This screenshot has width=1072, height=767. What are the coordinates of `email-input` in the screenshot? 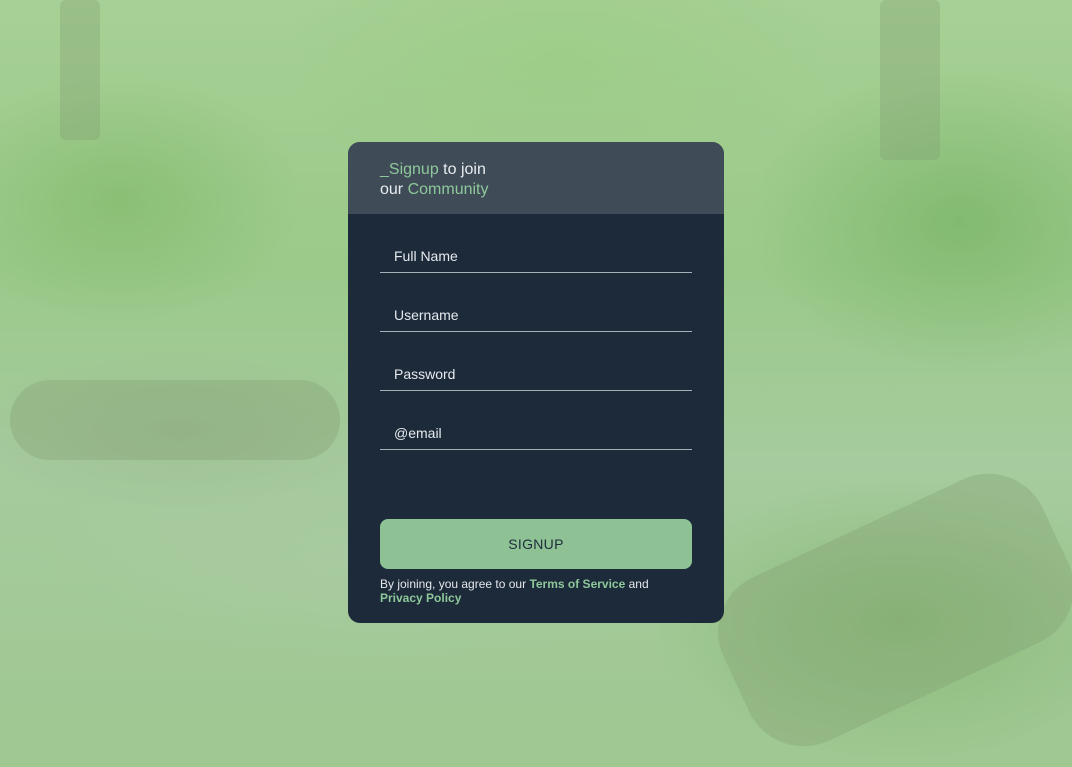 It's located at (536, 435).